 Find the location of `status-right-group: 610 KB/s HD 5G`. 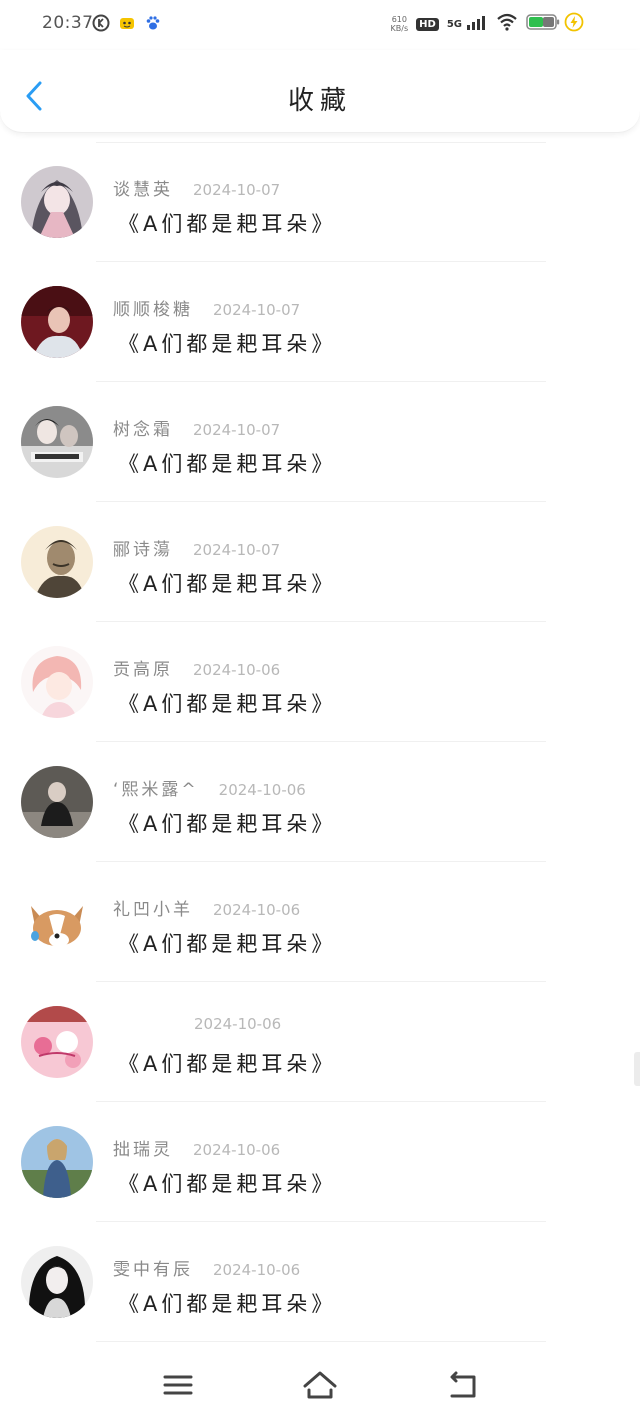

status-right-group: 610 KB/s HD 5G is located at coordinates (487, 24).